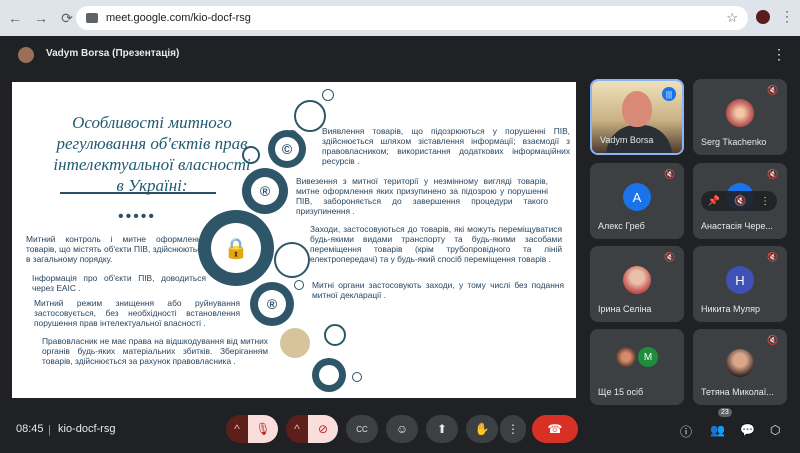  I want to click on back-icon: ←, so click(15, 18).